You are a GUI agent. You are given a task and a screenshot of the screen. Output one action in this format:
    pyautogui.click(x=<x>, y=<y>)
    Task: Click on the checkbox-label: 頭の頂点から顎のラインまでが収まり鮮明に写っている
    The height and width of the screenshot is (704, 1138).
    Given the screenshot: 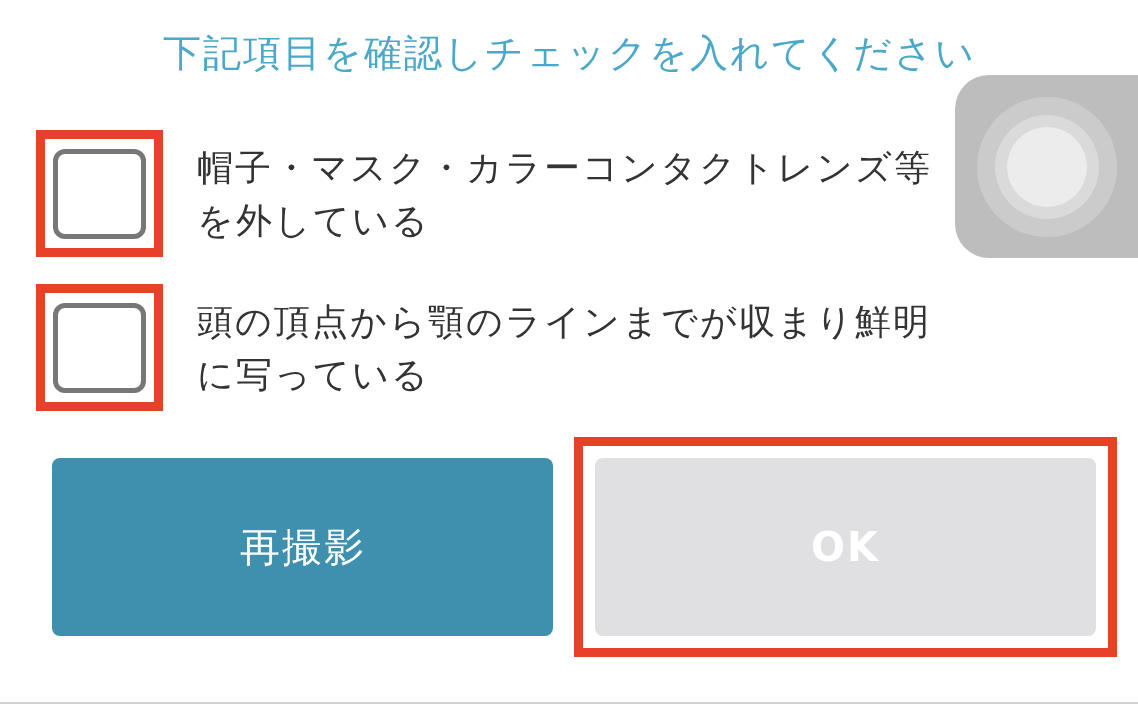 What is the action you would take?
    pyautogui.click(x=564, y=348)
    